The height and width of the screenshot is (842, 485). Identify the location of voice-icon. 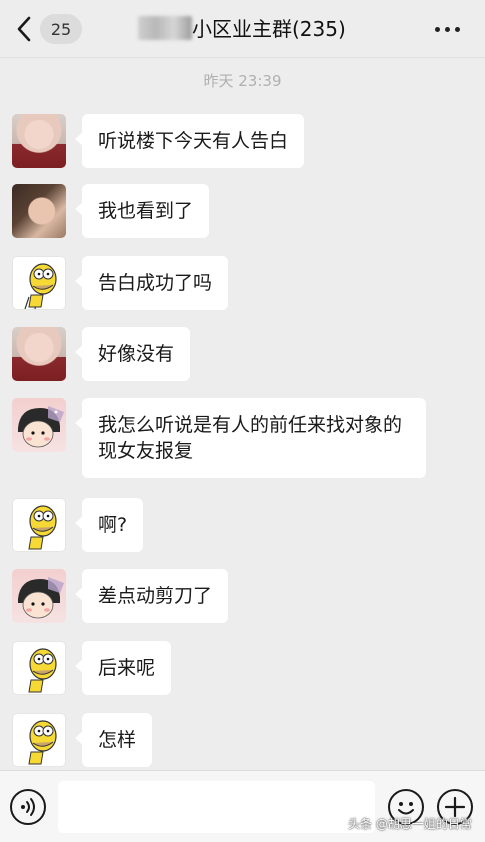
(28, 807).